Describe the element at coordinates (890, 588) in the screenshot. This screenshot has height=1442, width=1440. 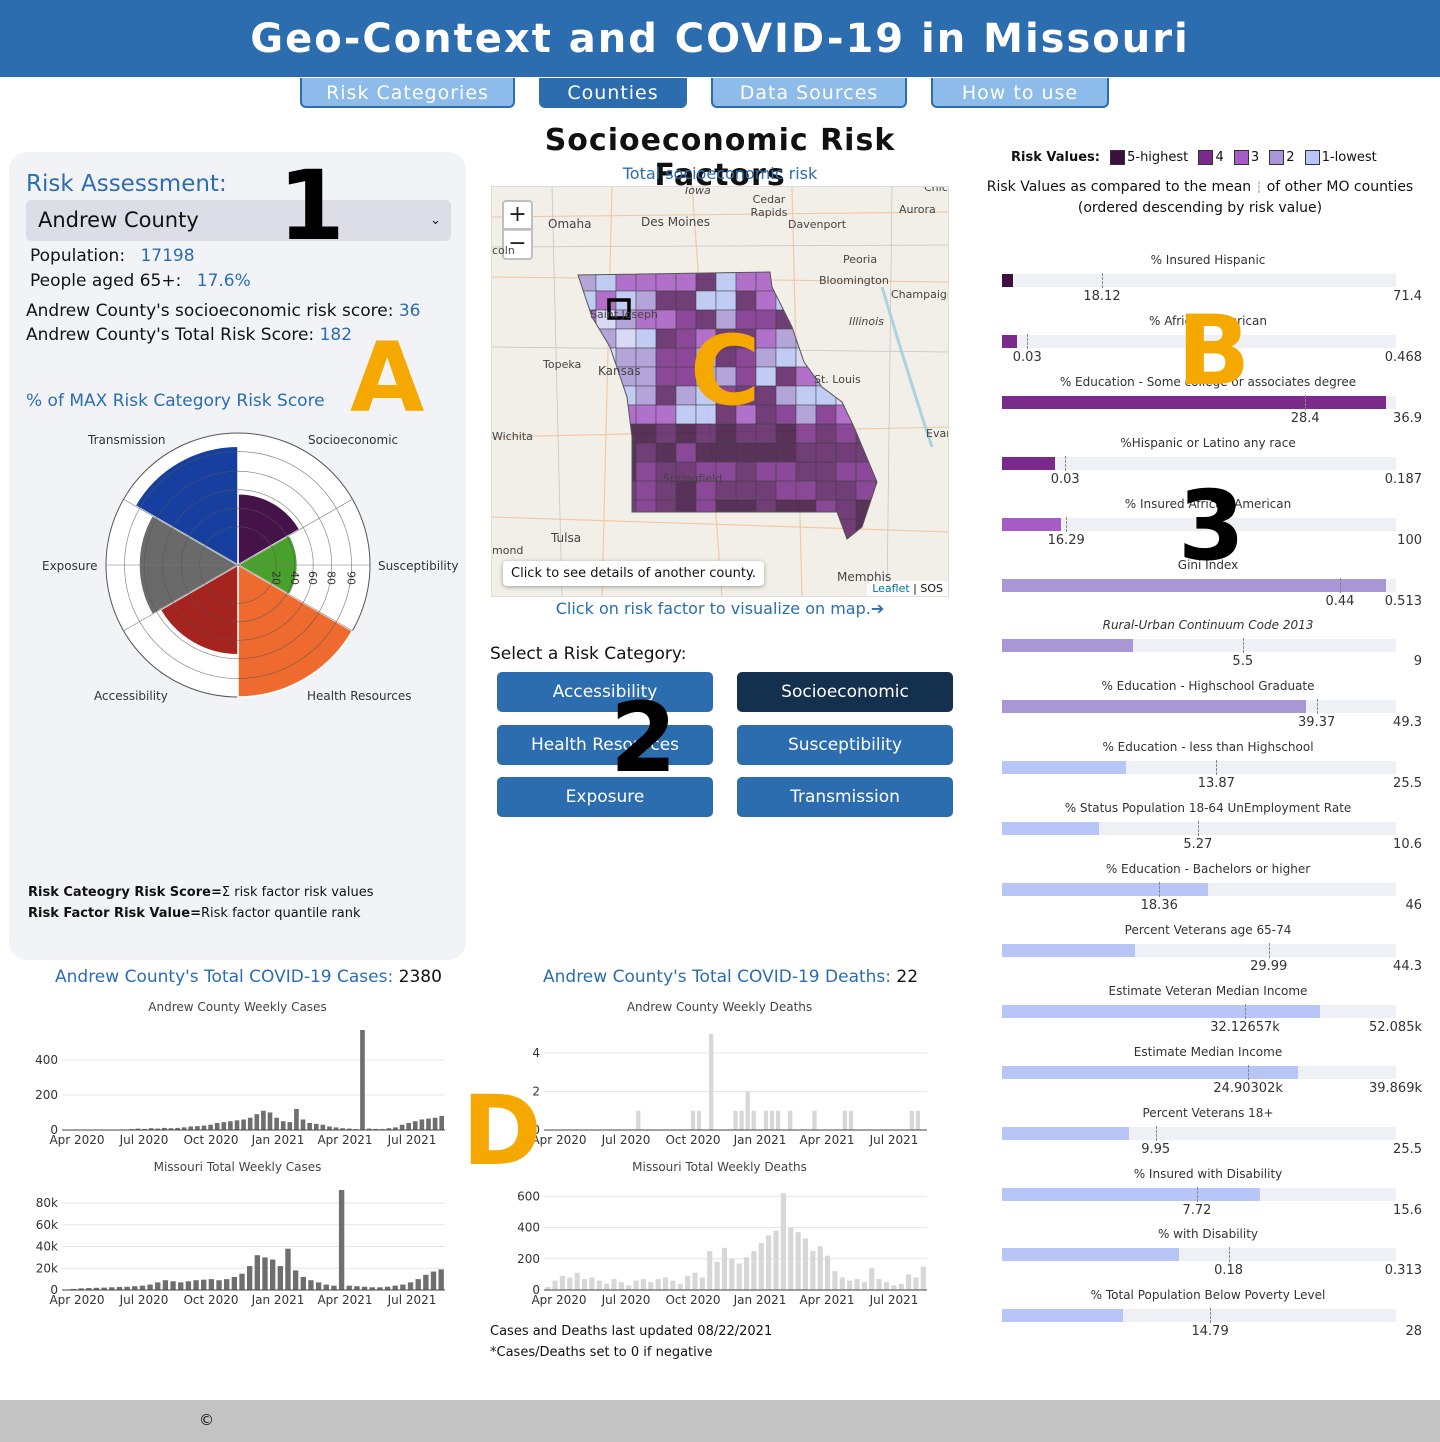
I see `leaflet-link: Leaflet` at that location.